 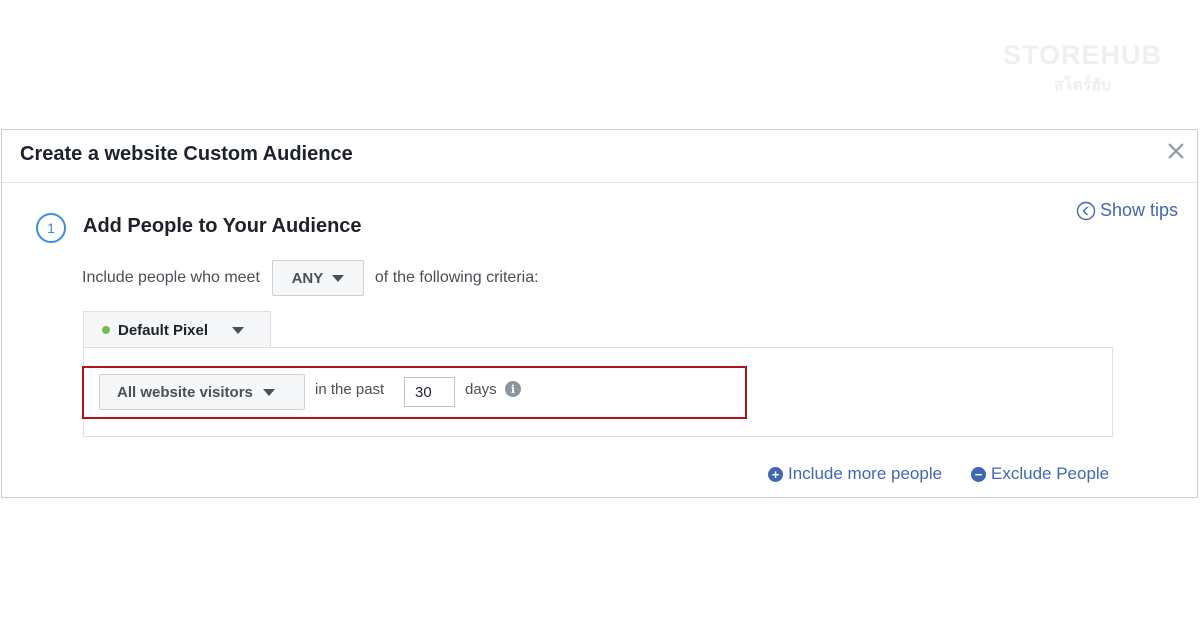 I want to click on info-icon: i, so click(x=513, y=389).